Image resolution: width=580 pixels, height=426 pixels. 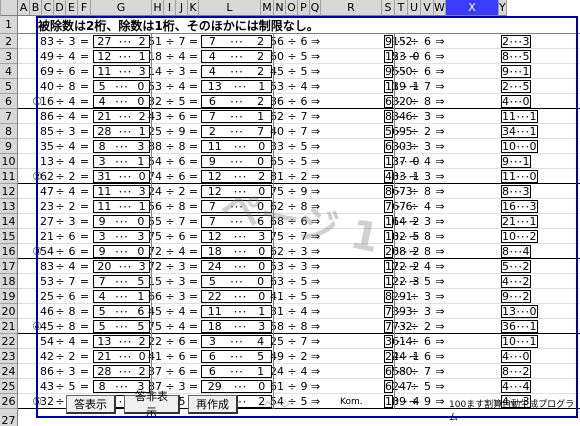 What do you see at coordinates (427, 8) in the screenshot?
I see `column-header-v: V` at bounding box center [427, 8].